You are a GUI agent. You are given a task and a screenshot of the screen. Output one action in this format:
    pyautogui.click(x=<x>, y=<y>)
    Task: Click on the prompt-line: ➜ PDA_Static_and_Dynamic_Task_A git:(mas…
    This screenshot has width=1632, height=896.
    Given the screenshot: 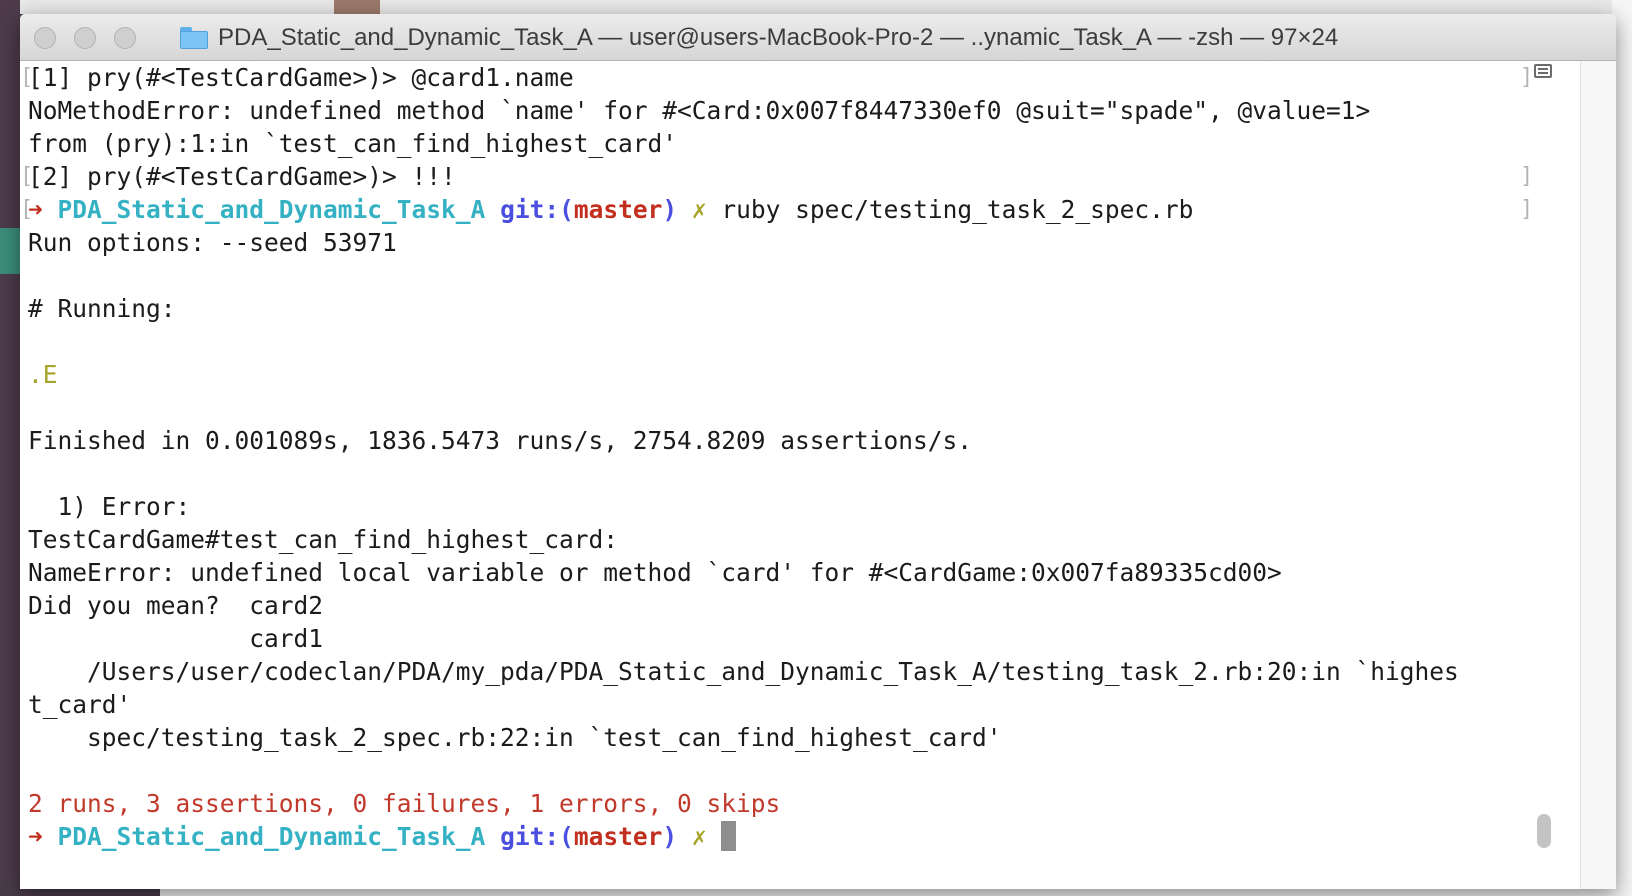 What is the action you would take?
    pyautogui.click(x=610, y=209)
    